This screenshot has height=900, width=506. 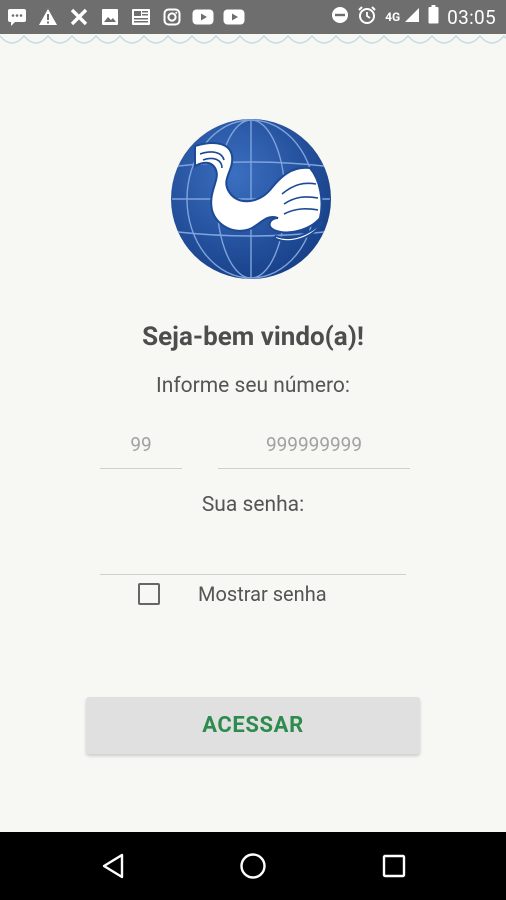 What do you see at coordinates (253, 386) in the screenshot?
I see `phone-prompt: Informe seu número:` at bounding box center [253, 386].